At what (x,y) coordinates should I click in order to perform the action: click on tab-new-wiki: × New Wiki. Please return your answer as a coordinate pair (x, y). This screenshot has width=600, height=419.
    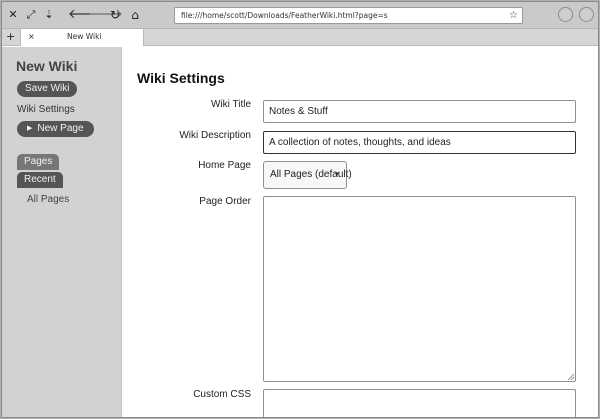
    Looking at the image, I should click on (82, 37).